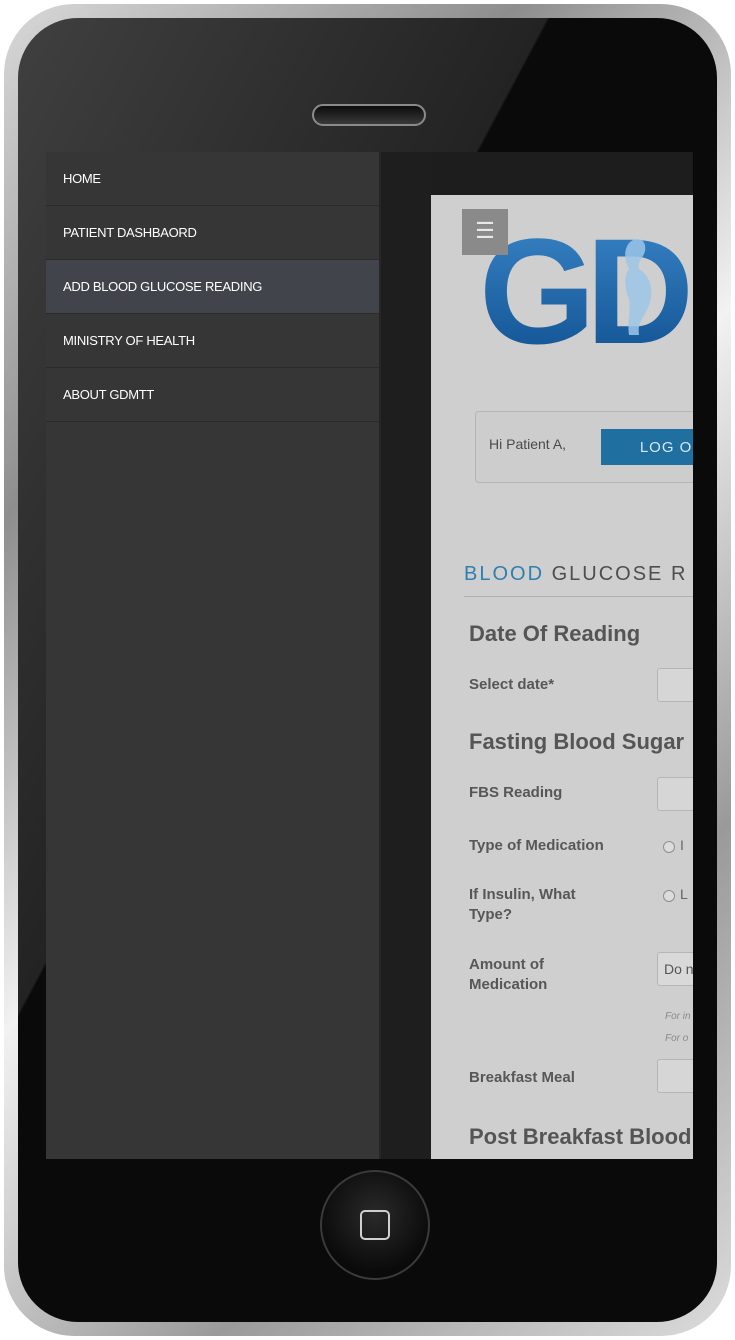 This screenshot has width=735, height=1340. I want to click on section-title: BLOOD GLUCOSE R, so click(575, 574).